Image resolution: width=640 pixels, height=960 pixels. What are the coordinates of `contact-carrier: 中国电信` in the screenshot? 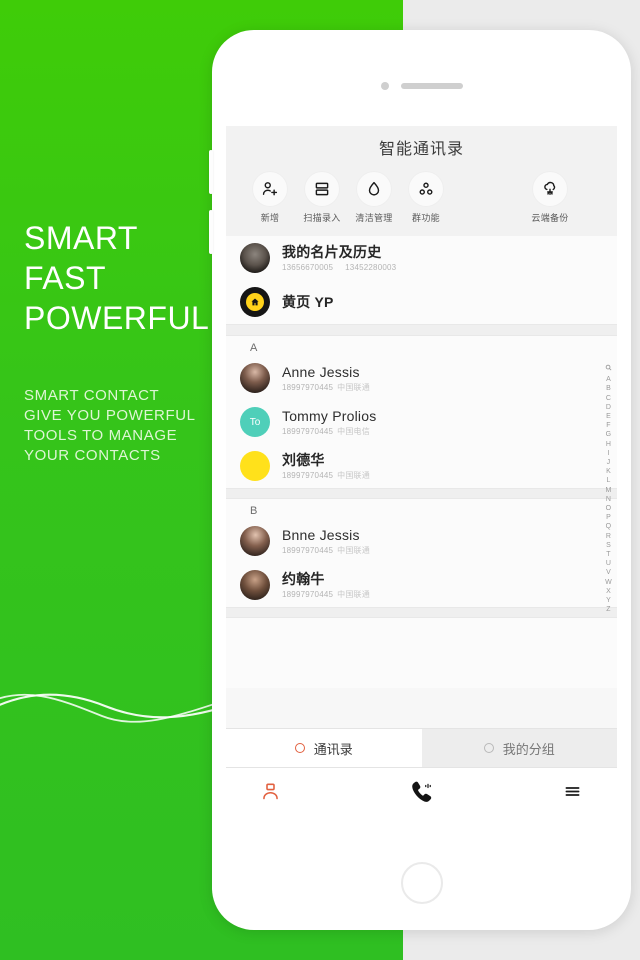 It's located at (353, 431).